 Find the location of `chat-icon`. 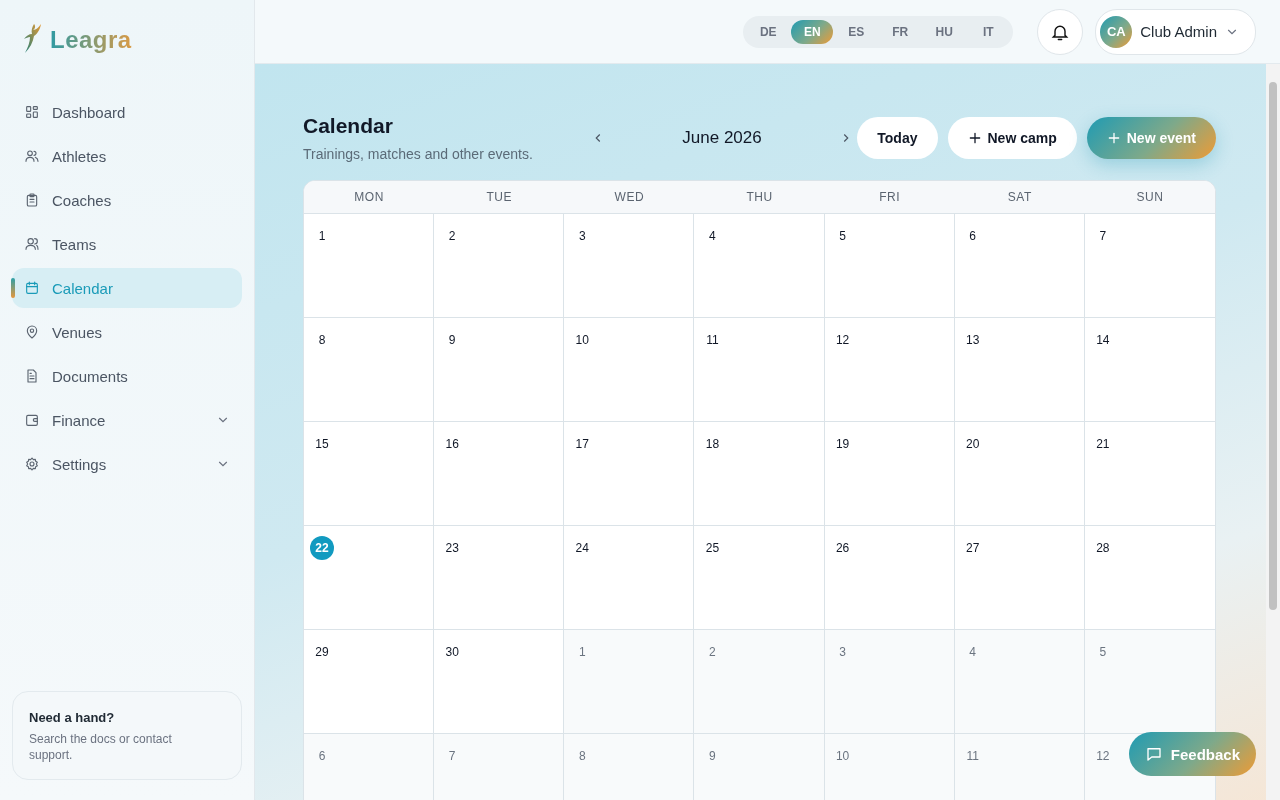

chat-icon is located at coordinates (1153, 754).